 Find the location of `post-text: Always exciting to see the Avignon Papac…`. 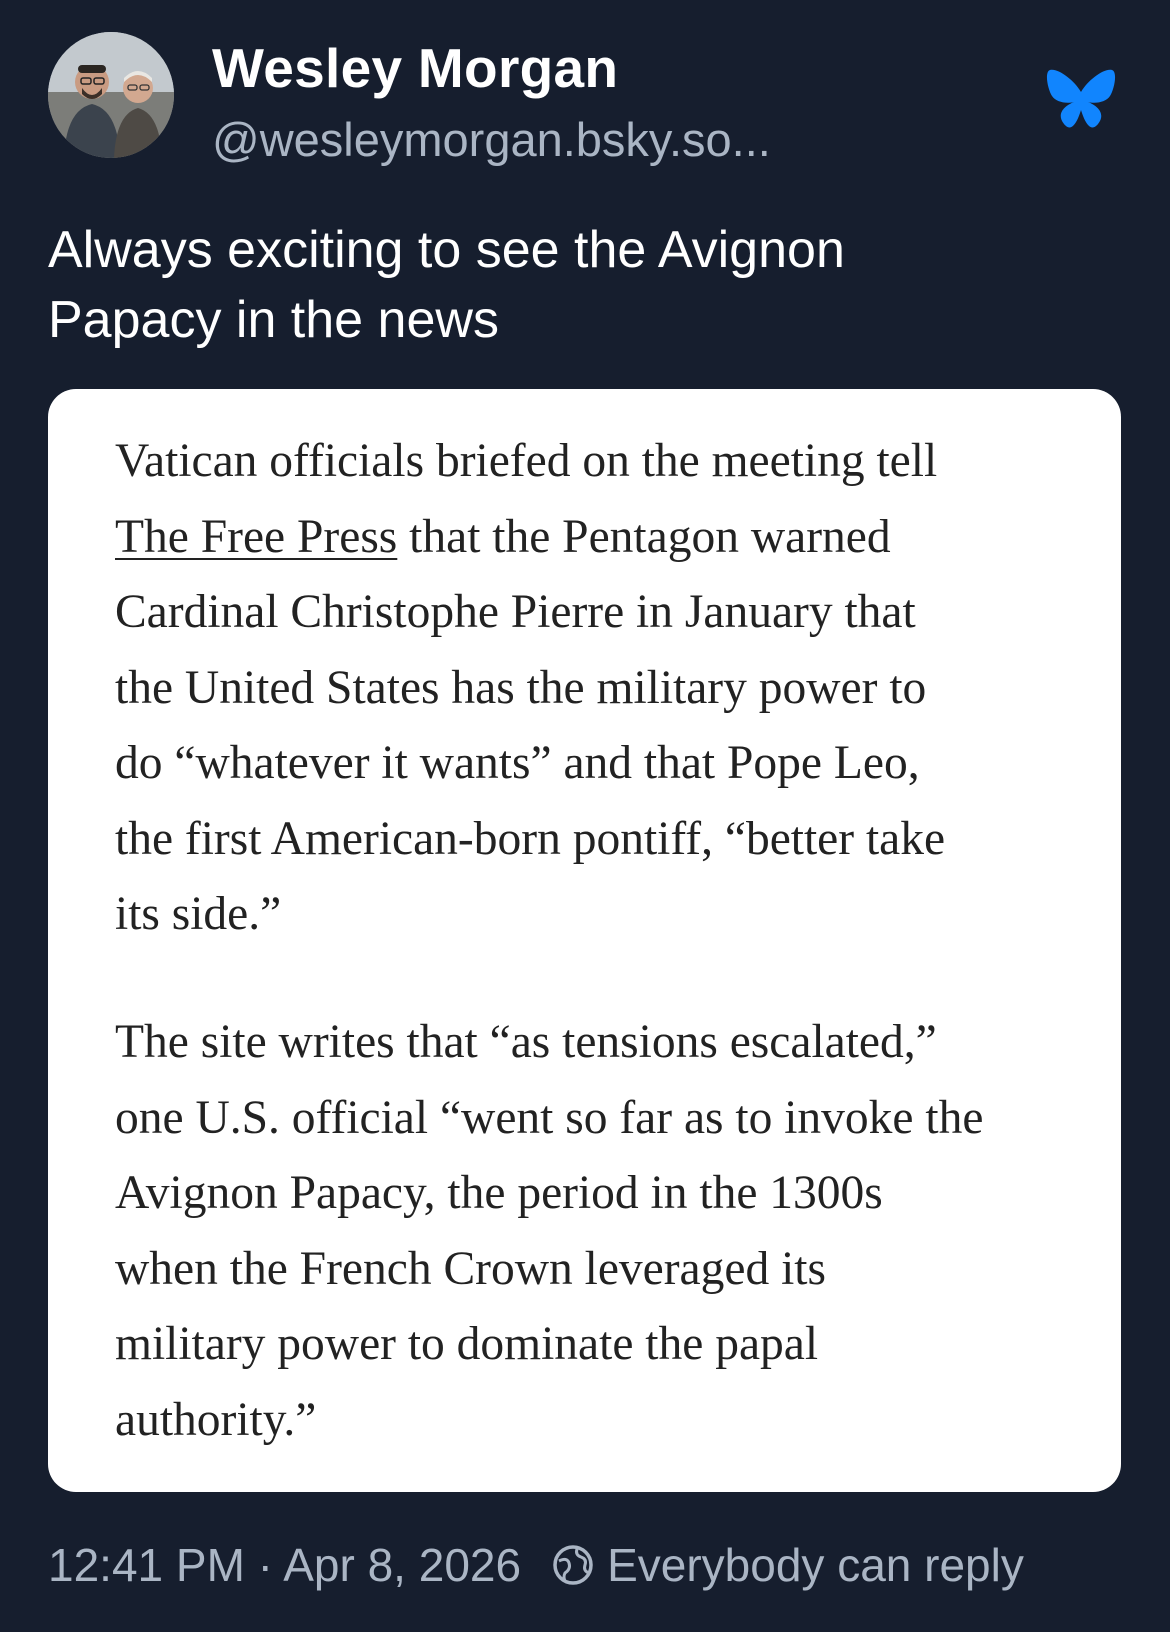

post-text: Always exciting to see the Avignon Papac… is located at coordinates (578, 285).